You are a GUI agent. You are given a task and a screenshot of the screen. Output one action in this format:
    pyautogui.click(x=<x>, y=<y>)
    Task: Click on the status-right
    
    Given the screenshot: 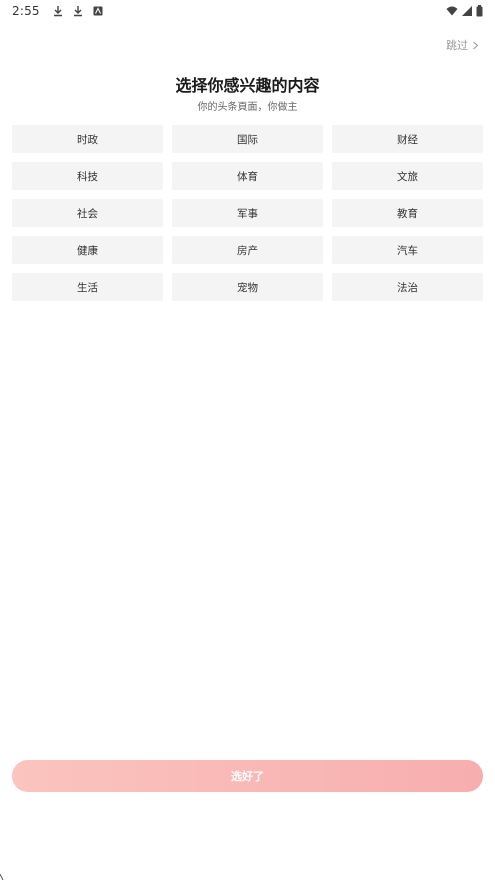 What is the action you would take?
    pyautogui.click(x=464, y=11)
    